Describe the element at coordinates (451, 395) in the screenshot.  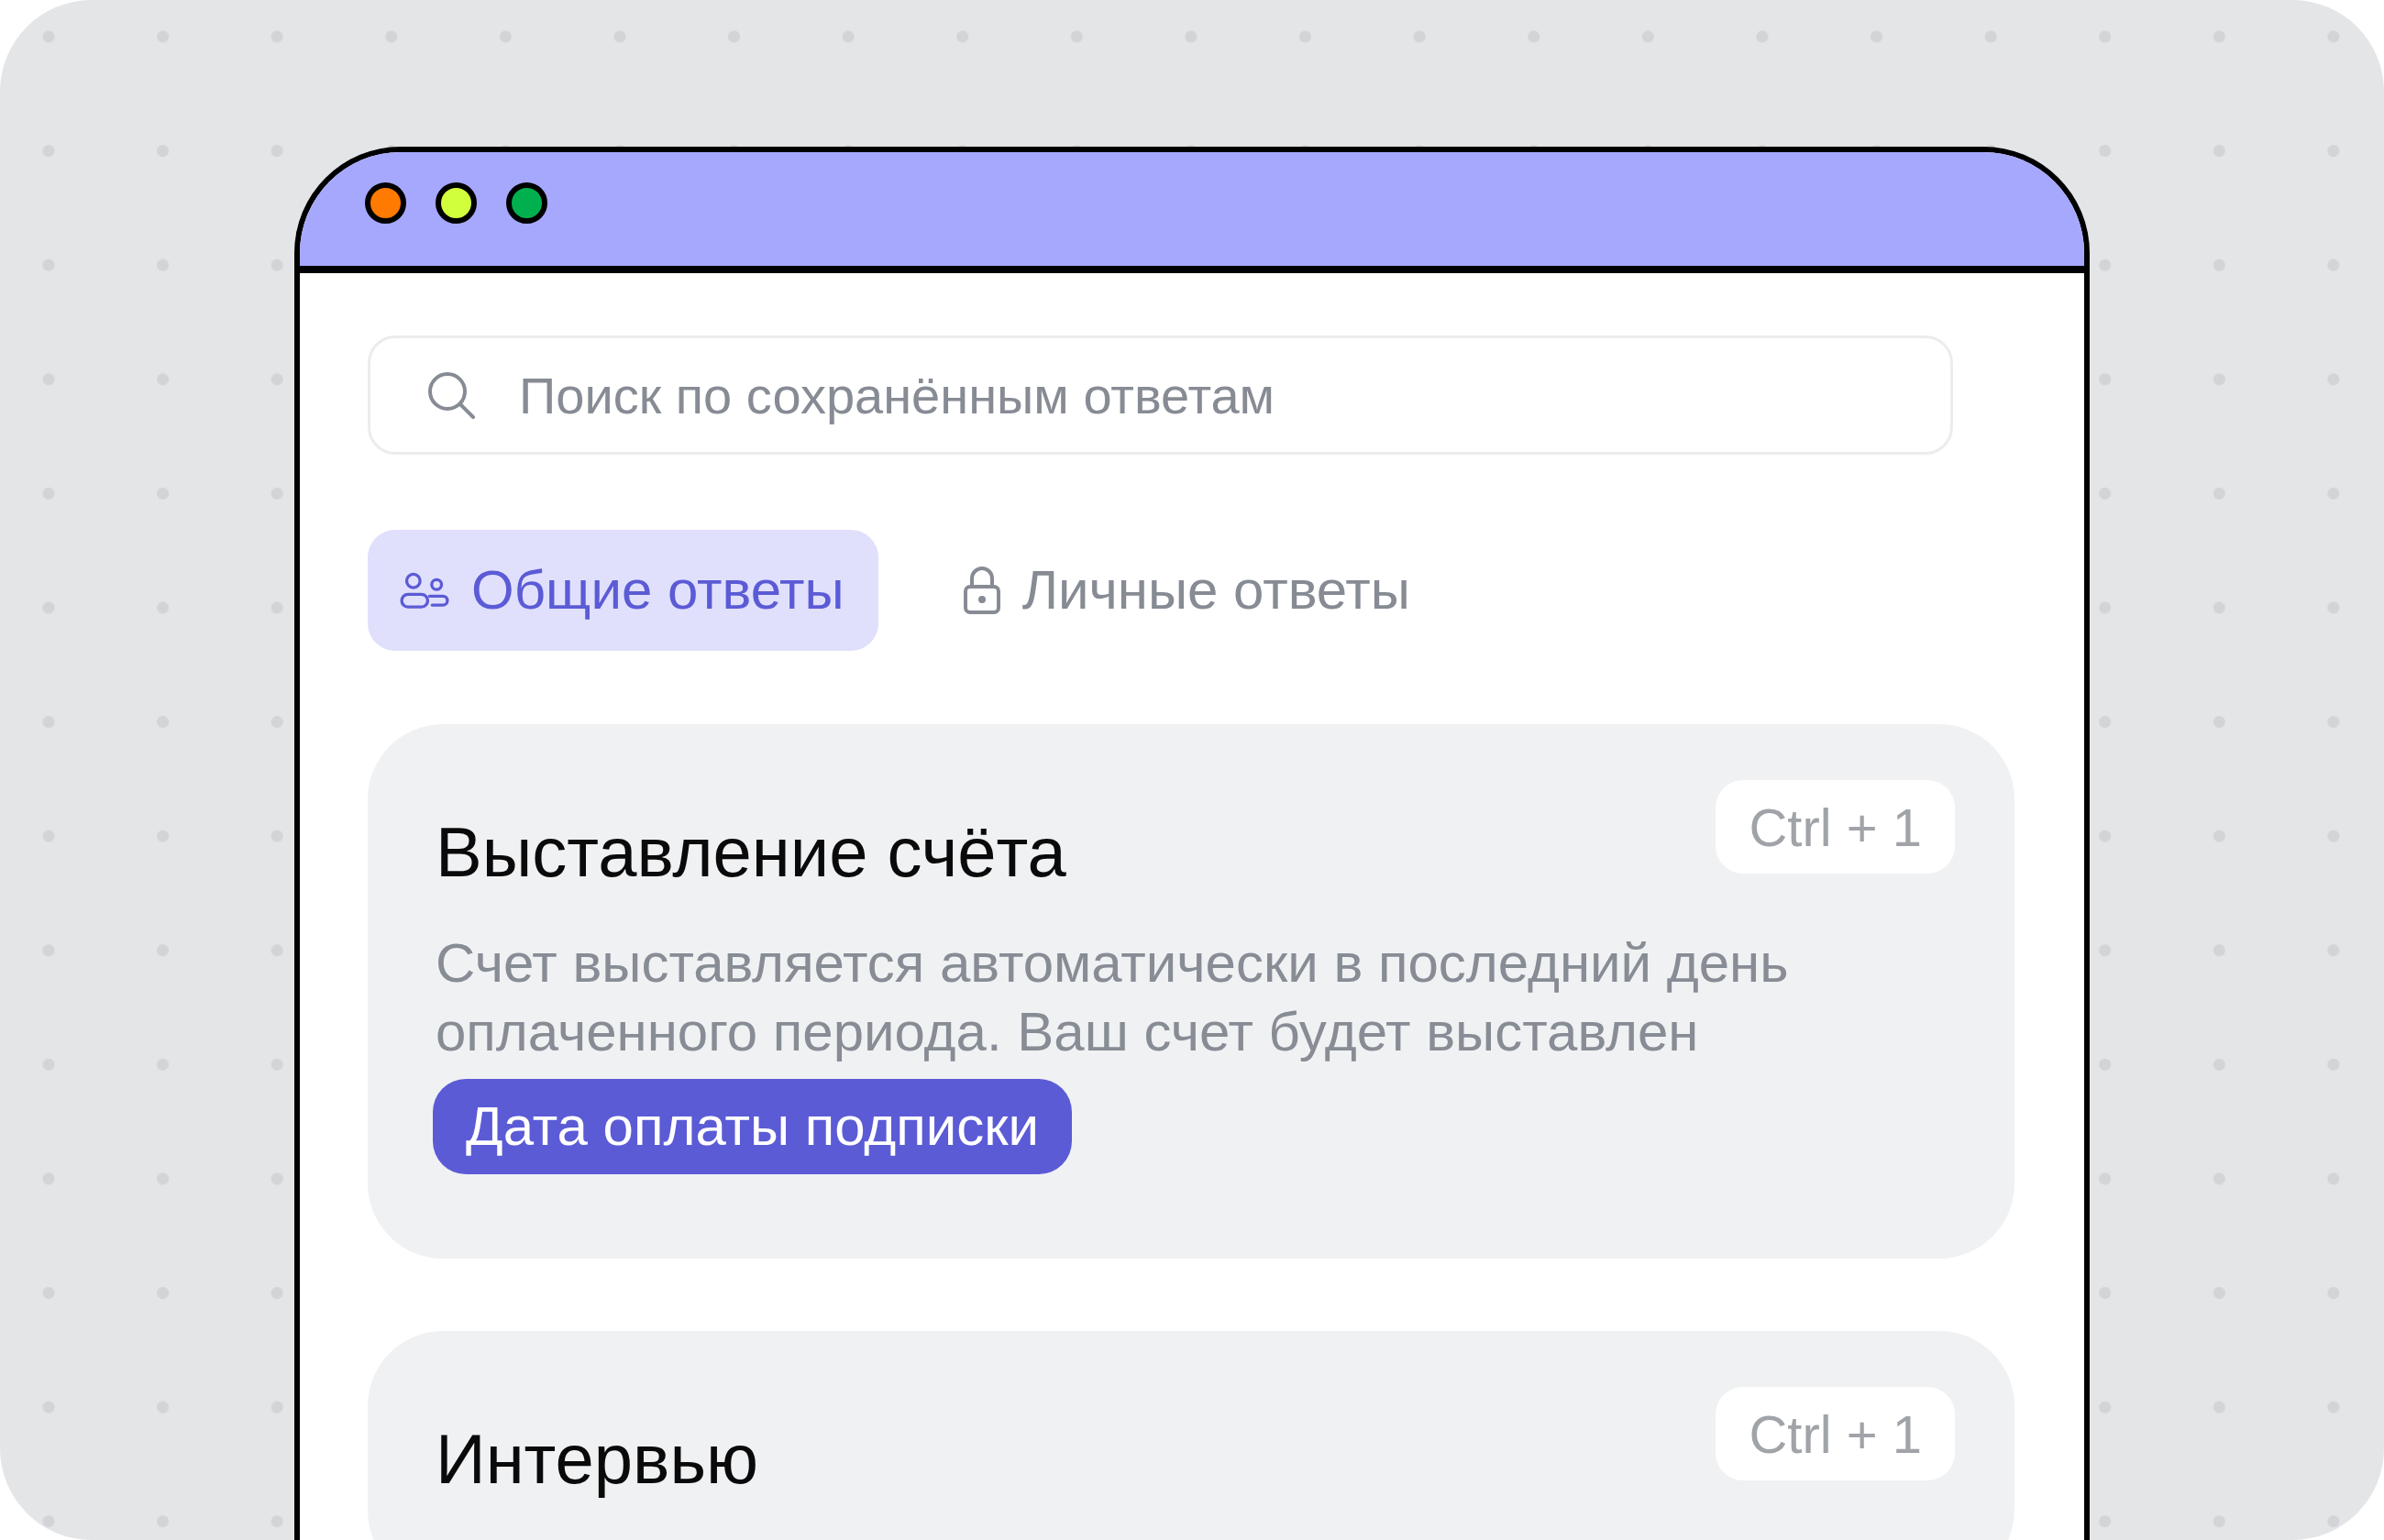
I see `search-icon` at that location.